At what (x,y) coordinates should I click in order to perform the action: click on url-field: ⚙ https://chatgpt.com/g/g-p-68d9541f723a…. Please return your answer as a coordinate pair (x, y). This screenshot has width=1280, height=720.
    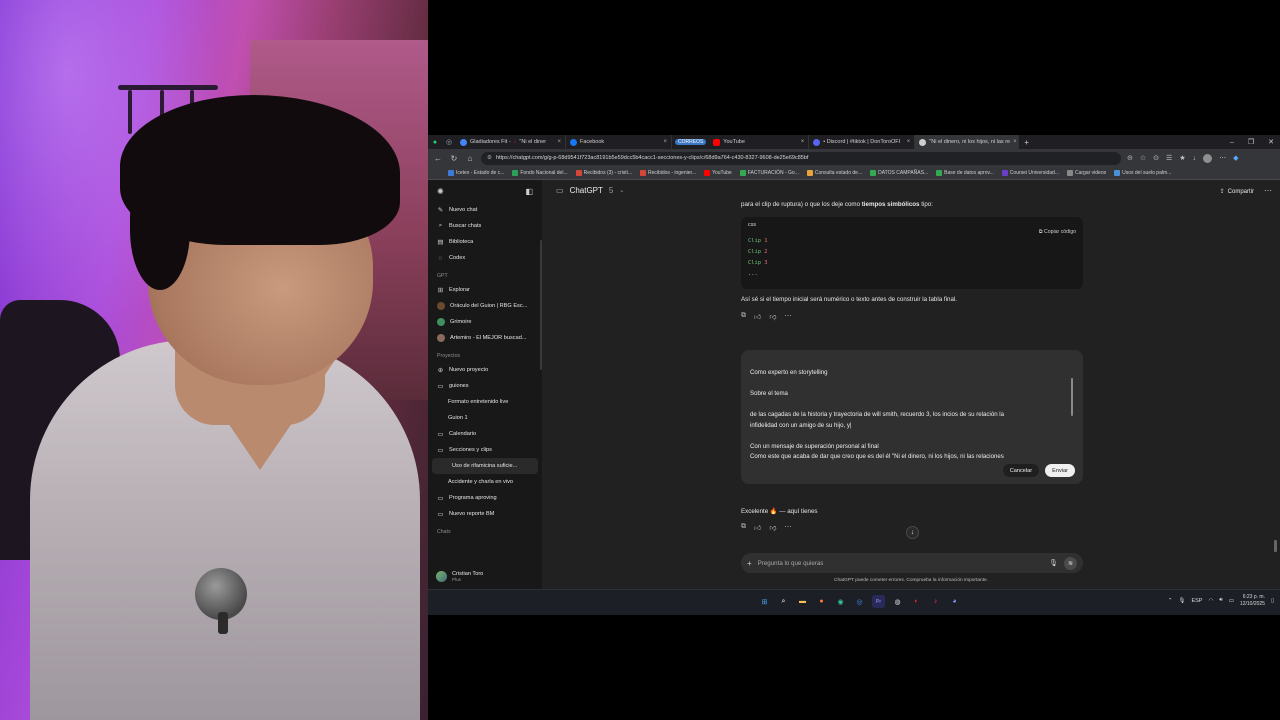
    Looking at the image, I should click on (801, 158).